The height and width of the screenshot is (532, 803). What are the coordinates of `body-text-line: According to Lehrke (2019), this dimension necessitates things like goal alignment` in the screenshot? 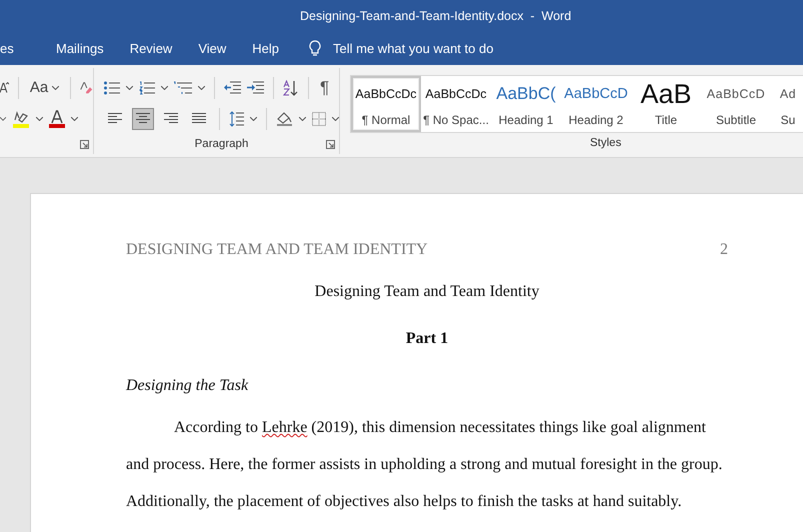 It's located at (439, 428).